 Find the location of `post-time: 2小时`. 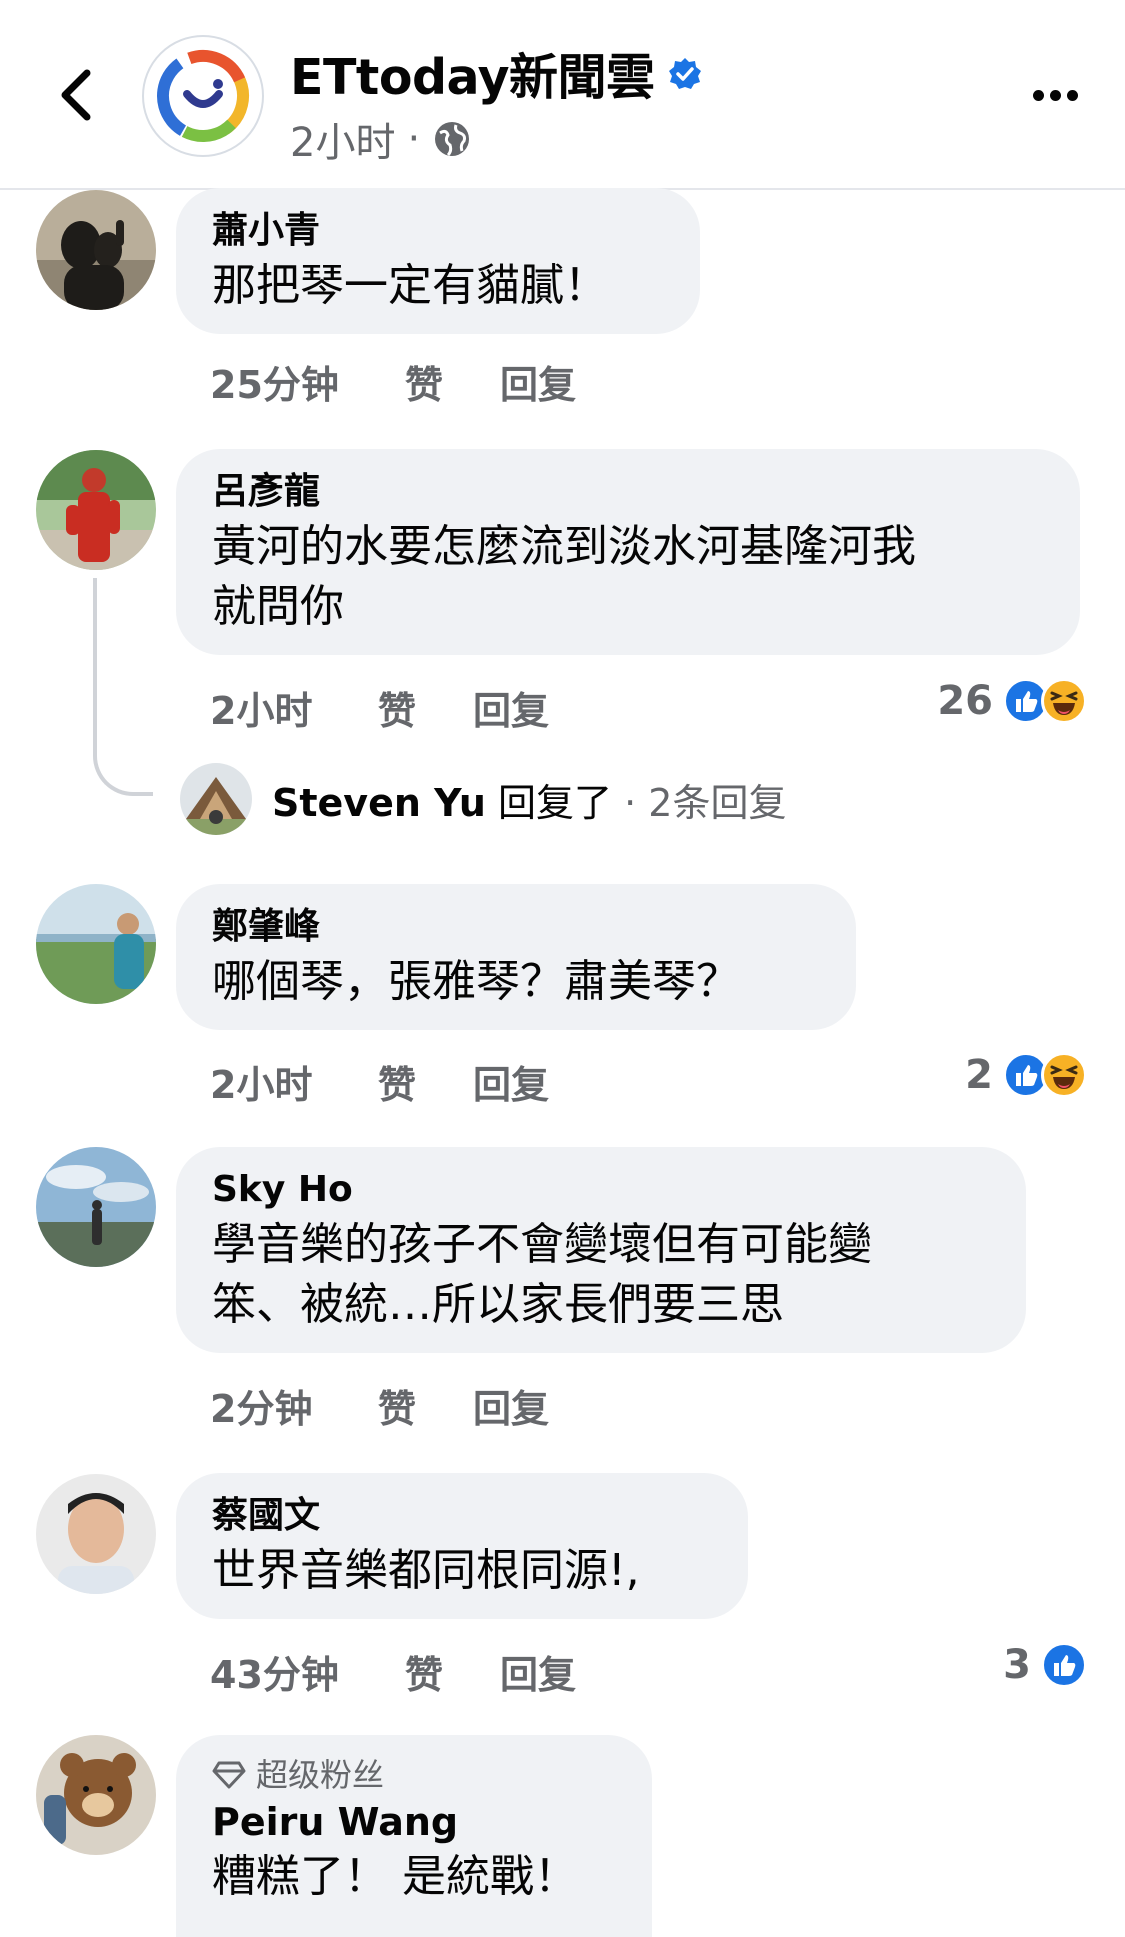

post-time: 2小时 is located at coordinates (343, 143).